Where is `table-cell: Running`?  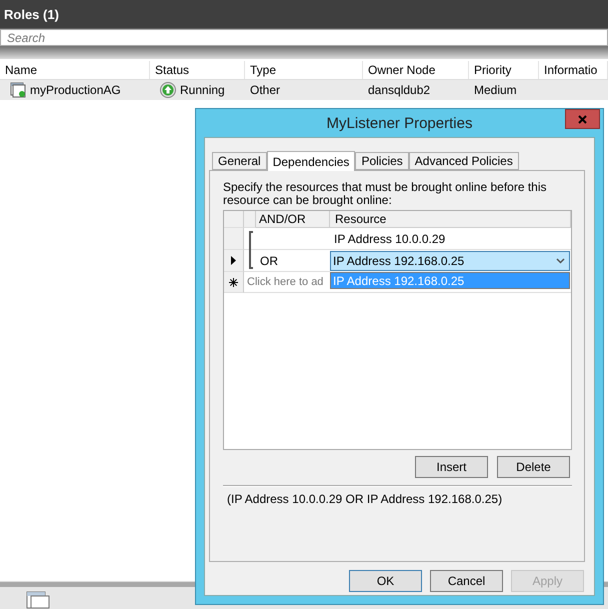 table-cell: Running is located at coordinates (202, 90).